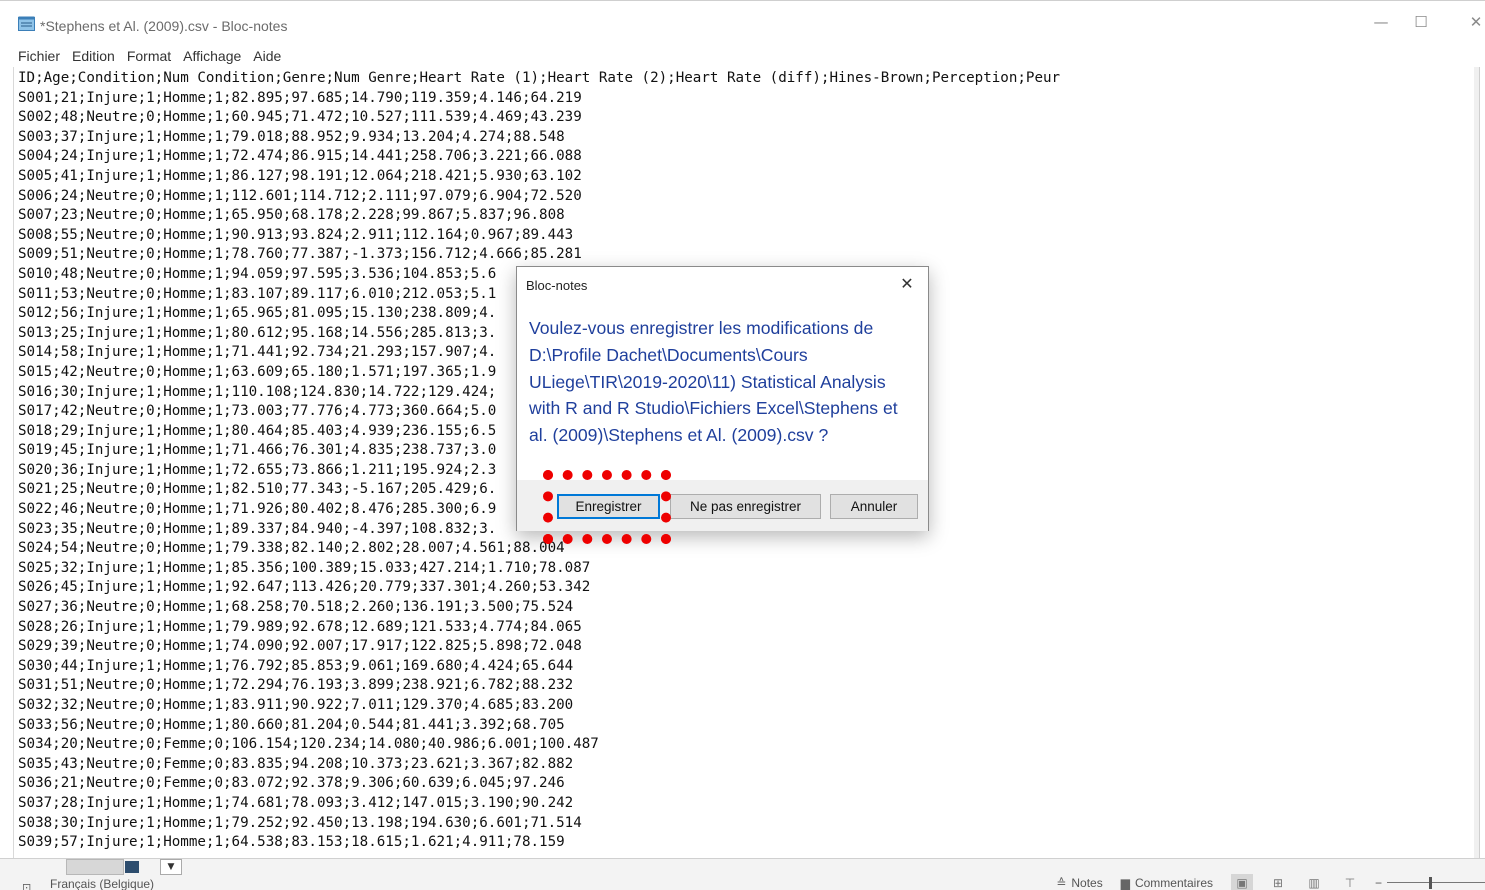  What do you see at coordinates (95, 867) in the screenshot?
I see `thumbnail-preview` at bounding box center [95, 867].